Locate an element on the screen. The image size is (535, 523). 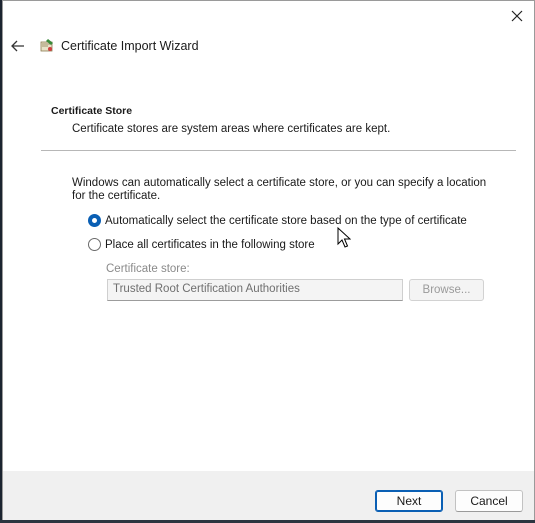
close-button is located at coordinates (517, 16).